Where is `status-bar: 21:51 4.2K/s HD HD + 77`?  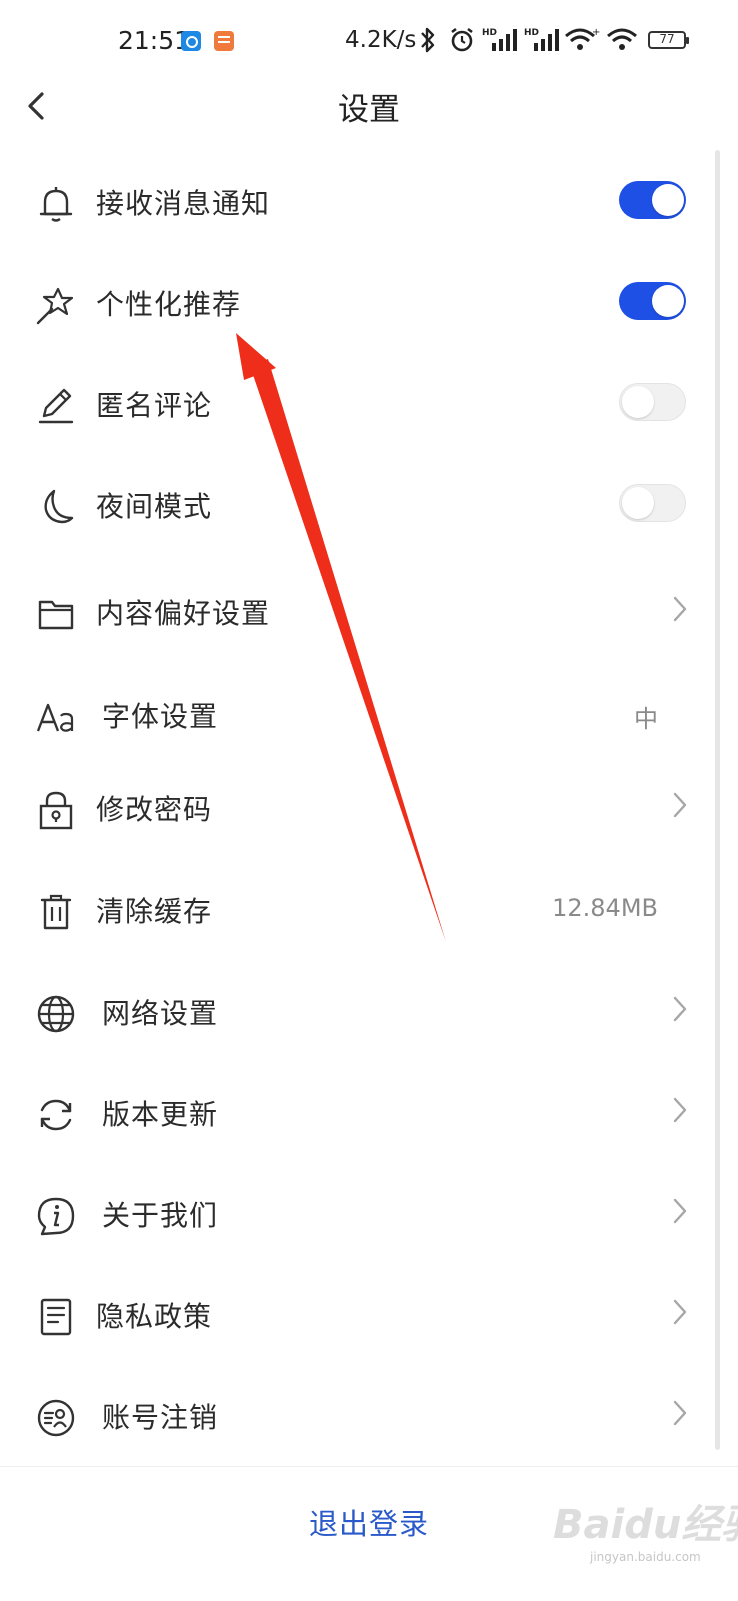
status-bar: 21:51 4.2K/s HD HD + 77 is located at coordinates (369, 40).